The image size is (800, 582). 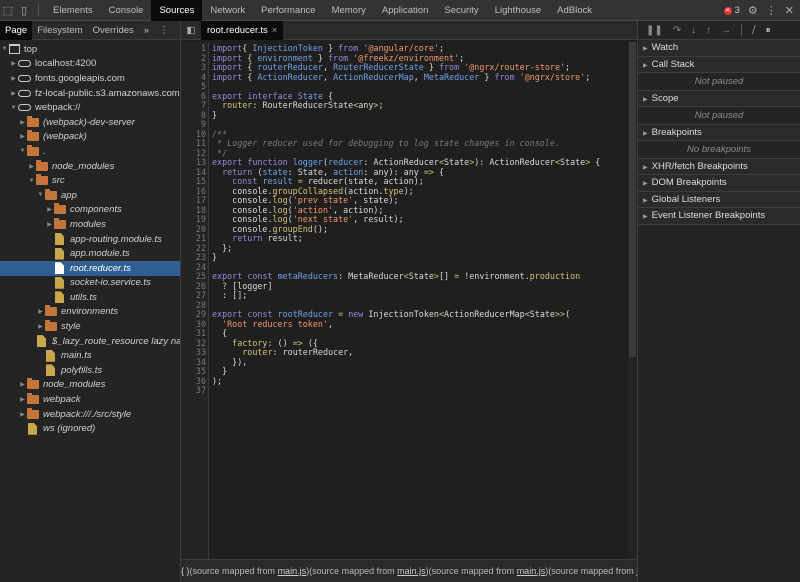 What do you see at coordinates (83, 166) in the screenshot?
I see `tree-item-label: node_modules` at bounding box center [83, 166].